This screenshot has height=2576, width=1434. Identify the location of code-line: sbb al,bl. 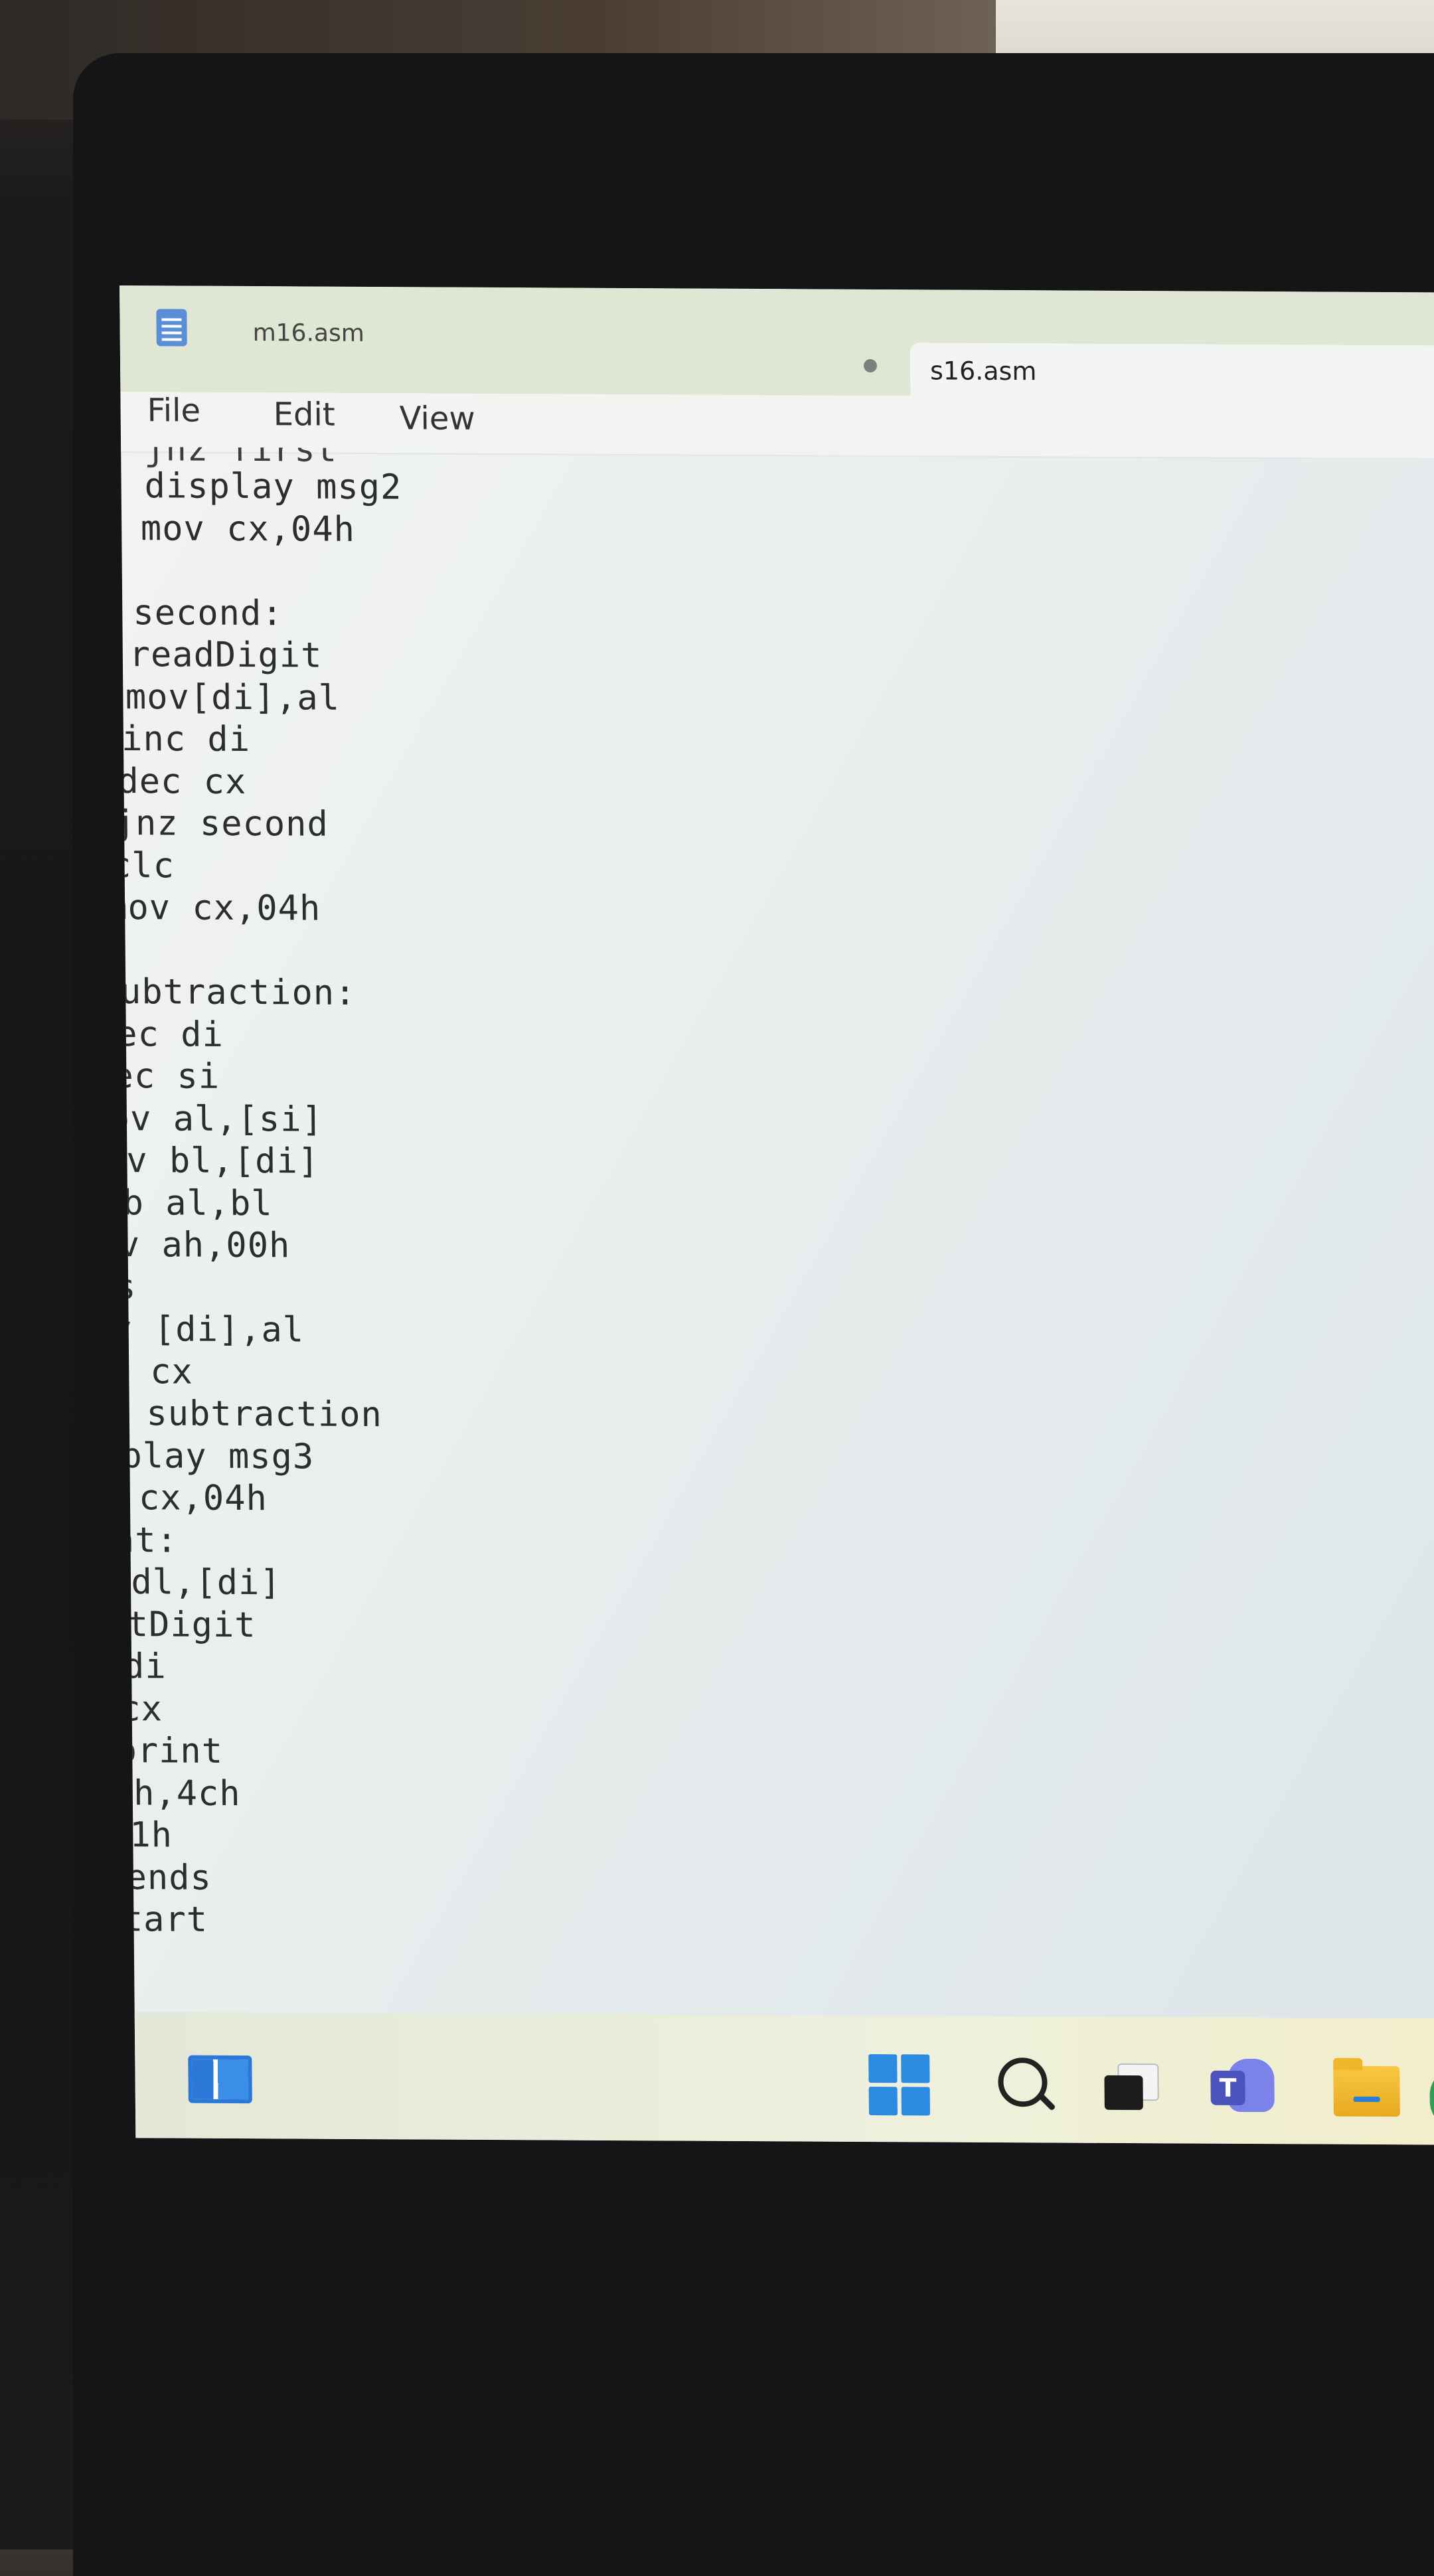
(196, 1203).